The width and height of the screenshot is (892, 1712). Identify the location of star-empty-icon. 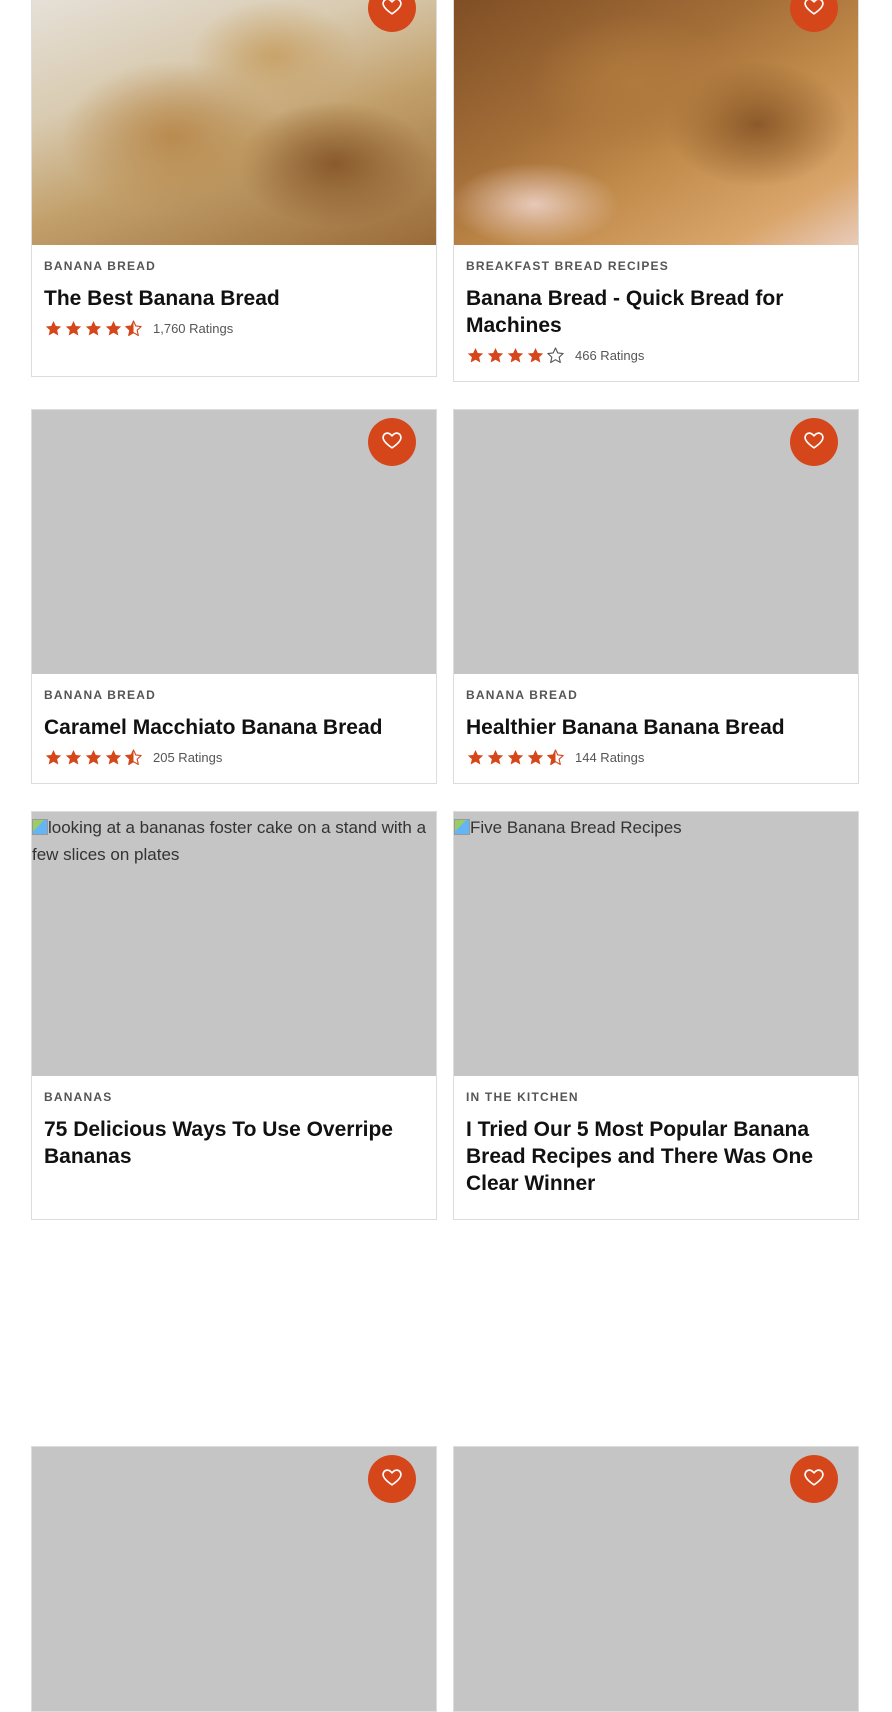
(555, 354).